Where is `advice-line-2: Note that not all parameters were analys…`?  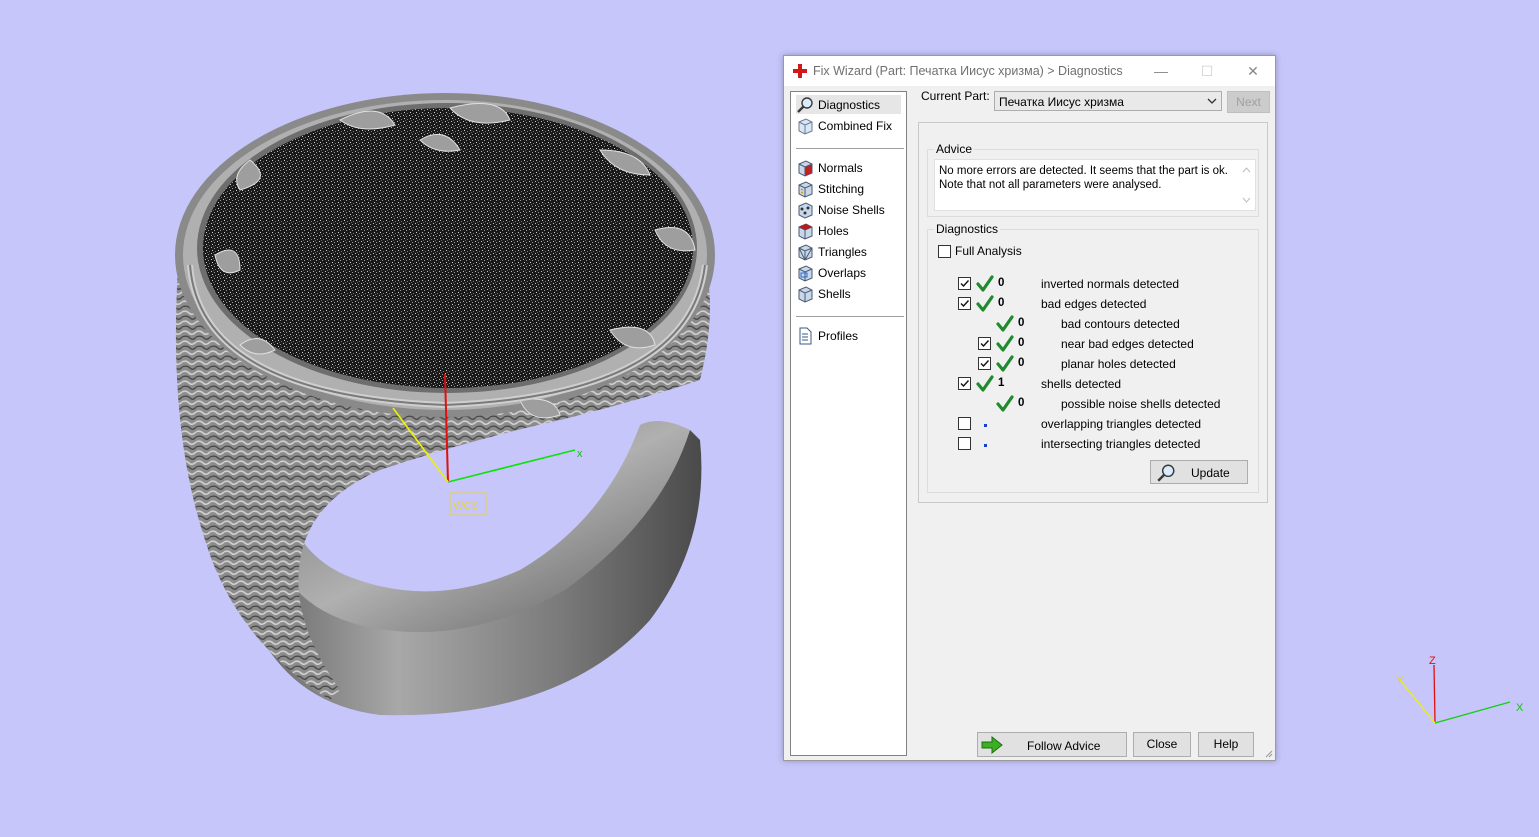 advice-line-2: Note that not all parameters were analys… is located at coordinates (1050, 185).